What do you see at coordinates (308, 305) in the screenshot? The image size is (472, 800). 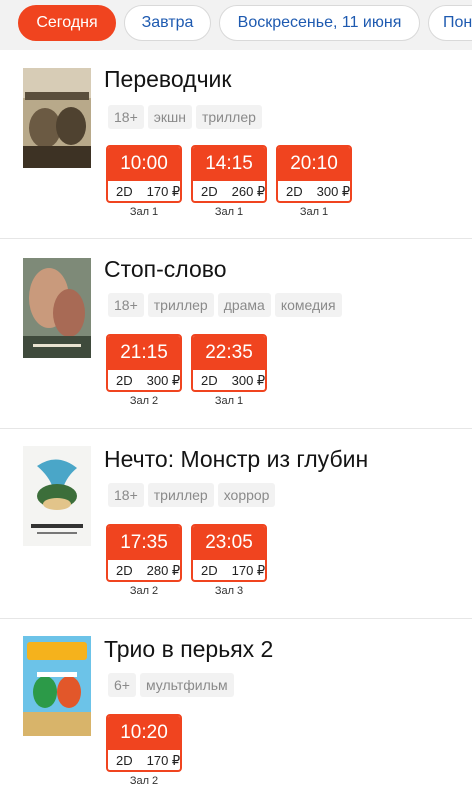 I see `genre-tag: комедия` at bounding box center [308, 305].